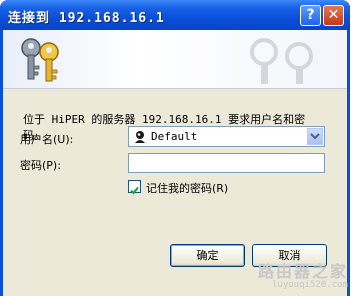 The width and height of the screenshot is (355, 296). Describe the element at coordinates (310, 285) in the screenshot. I see `watermark-url: luyouqi520.com` at that location.